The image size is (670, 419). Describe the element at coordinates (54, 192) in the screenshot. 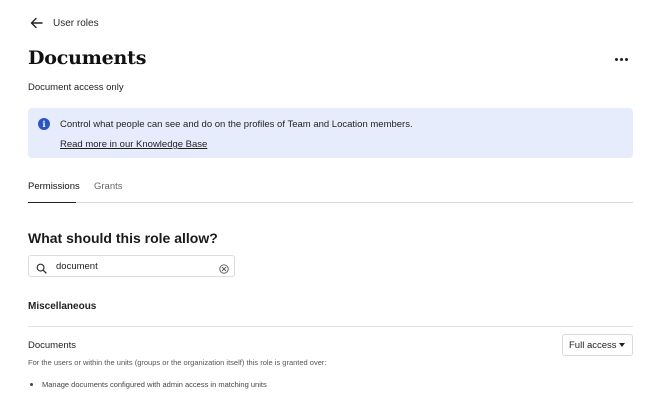

I see `tab-permissions: Permissions` at that location.